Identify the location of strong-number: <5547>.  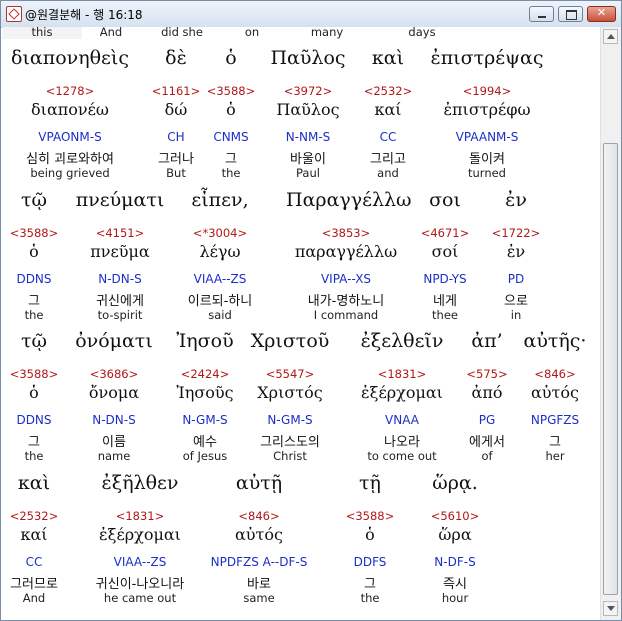
(290, 374).